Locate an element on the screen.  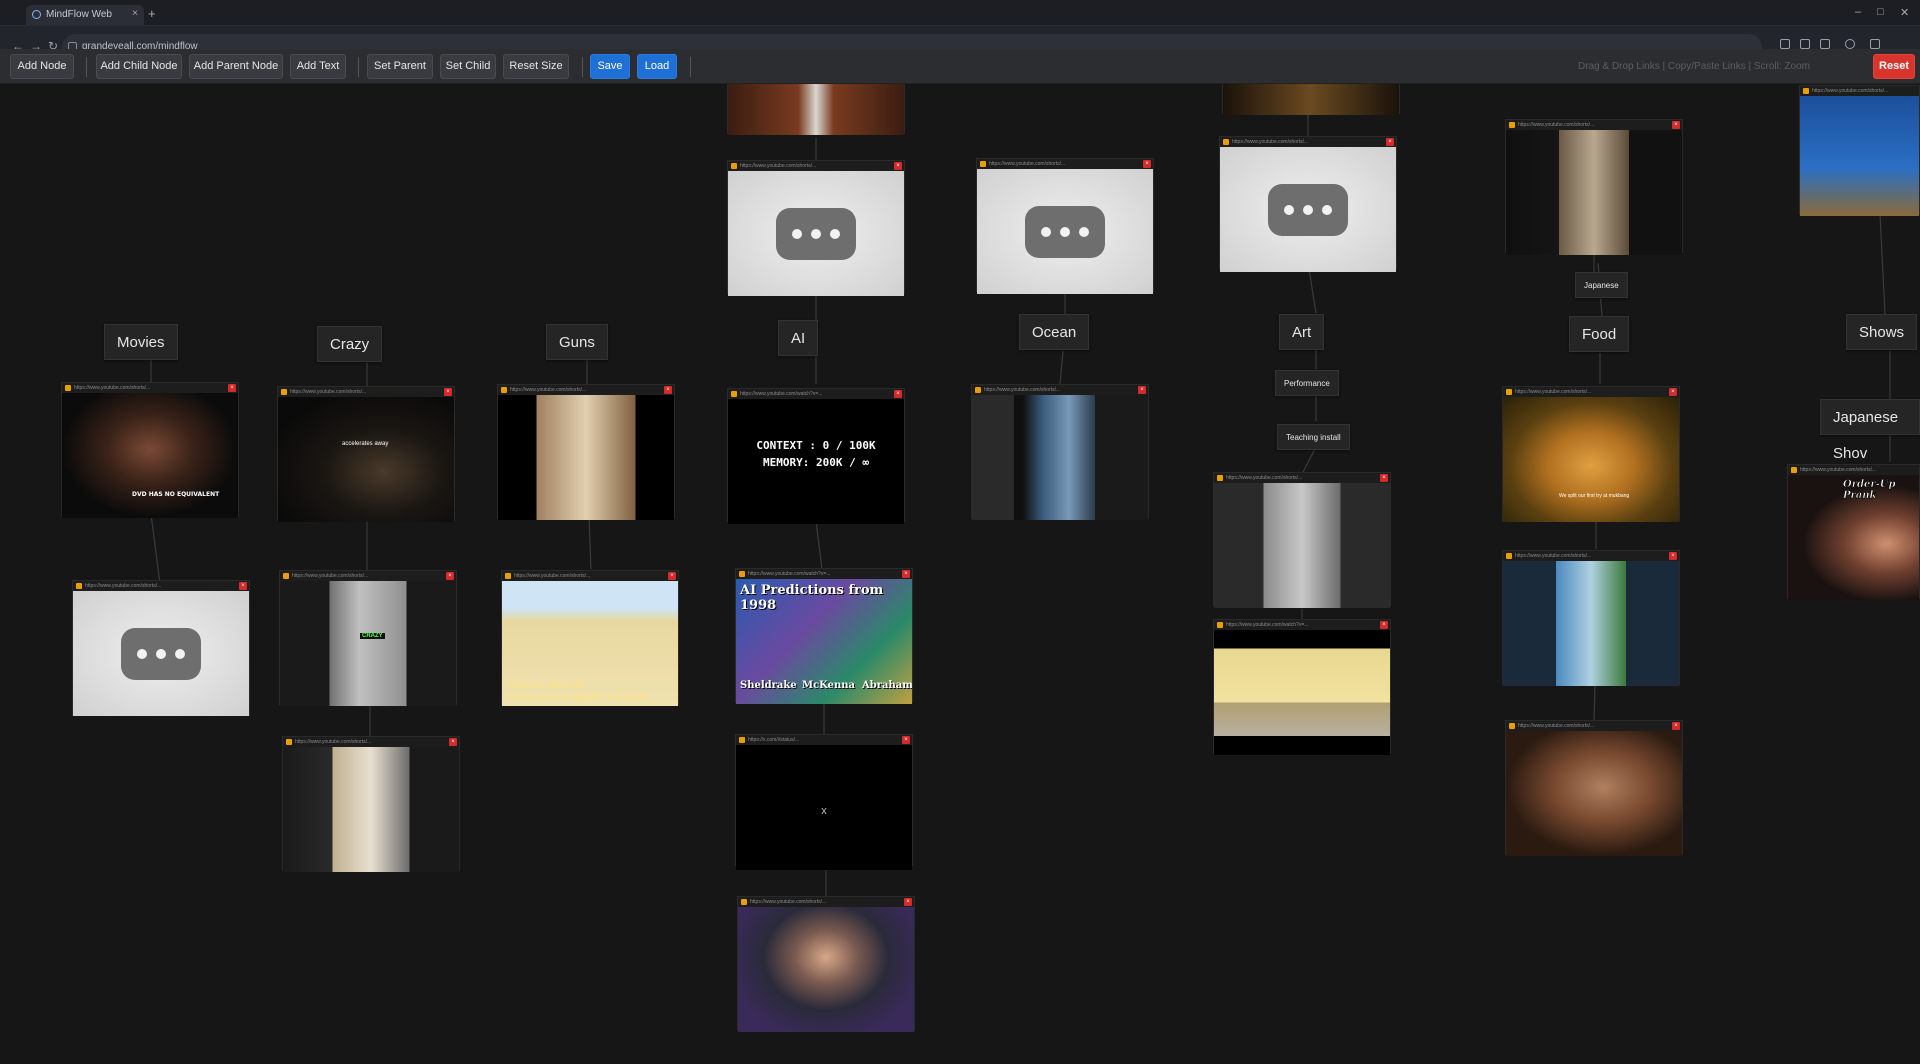
node-label-art: Art is located at coordinates (1302, 332).